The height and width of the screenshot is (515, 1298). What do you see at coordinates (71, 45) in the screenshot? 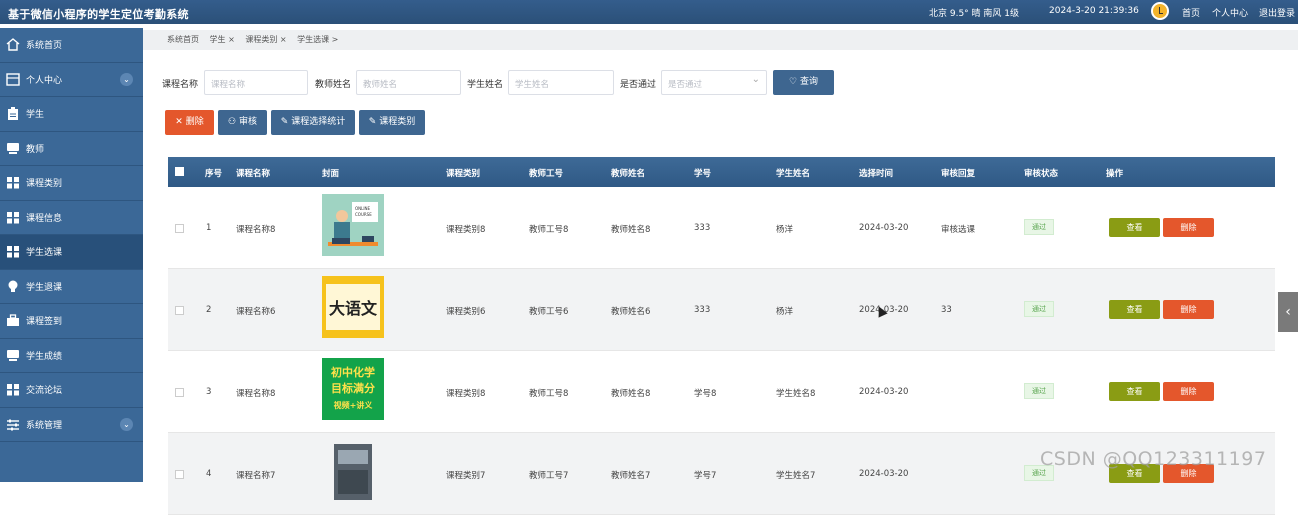
I see `sidebar-item-home: 系统首页` at bounding box center [71, 45].